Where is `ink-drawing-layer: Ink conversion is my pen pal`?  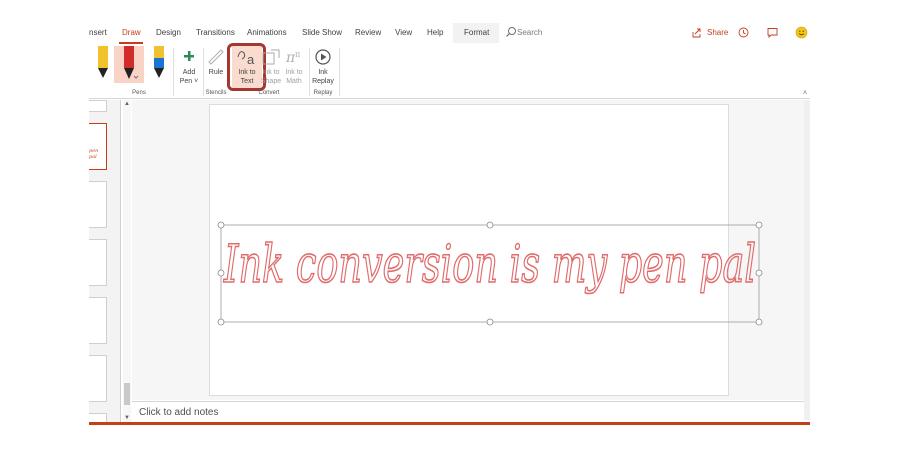 ink-drawing-layer: Ink conversion is my pen pal is located at coordinates (490, 273).